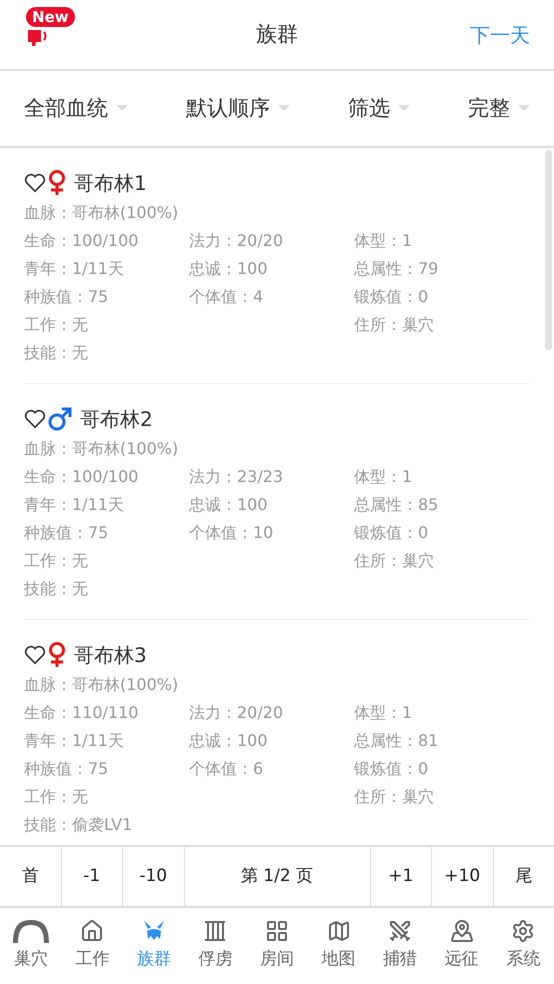 The width and height of the screenshot is (554, 984). What do you see at coordinates (79, 825) in the screenshot?
I see `stat-text: 技能：偷袭LV1` at bounding box center [79, 825].